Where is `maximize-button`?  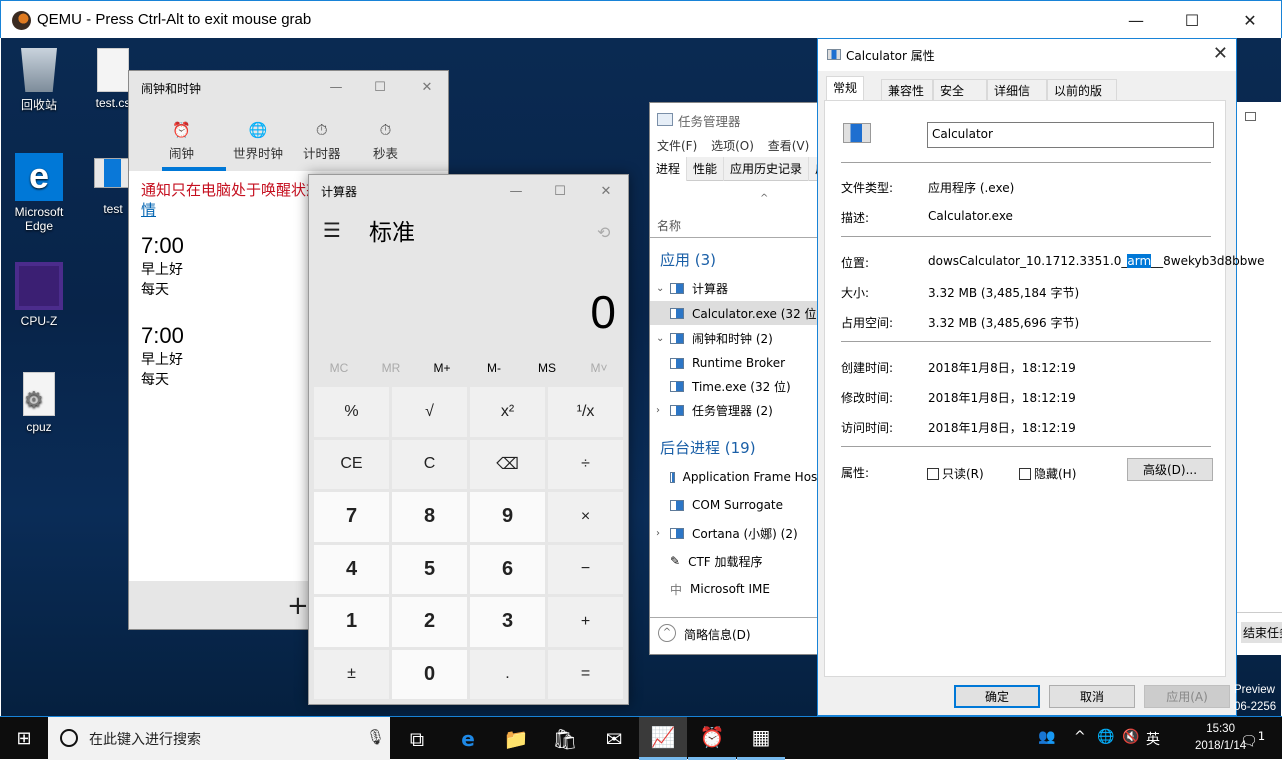
maximize-button is located at coordinates (1250, 116).